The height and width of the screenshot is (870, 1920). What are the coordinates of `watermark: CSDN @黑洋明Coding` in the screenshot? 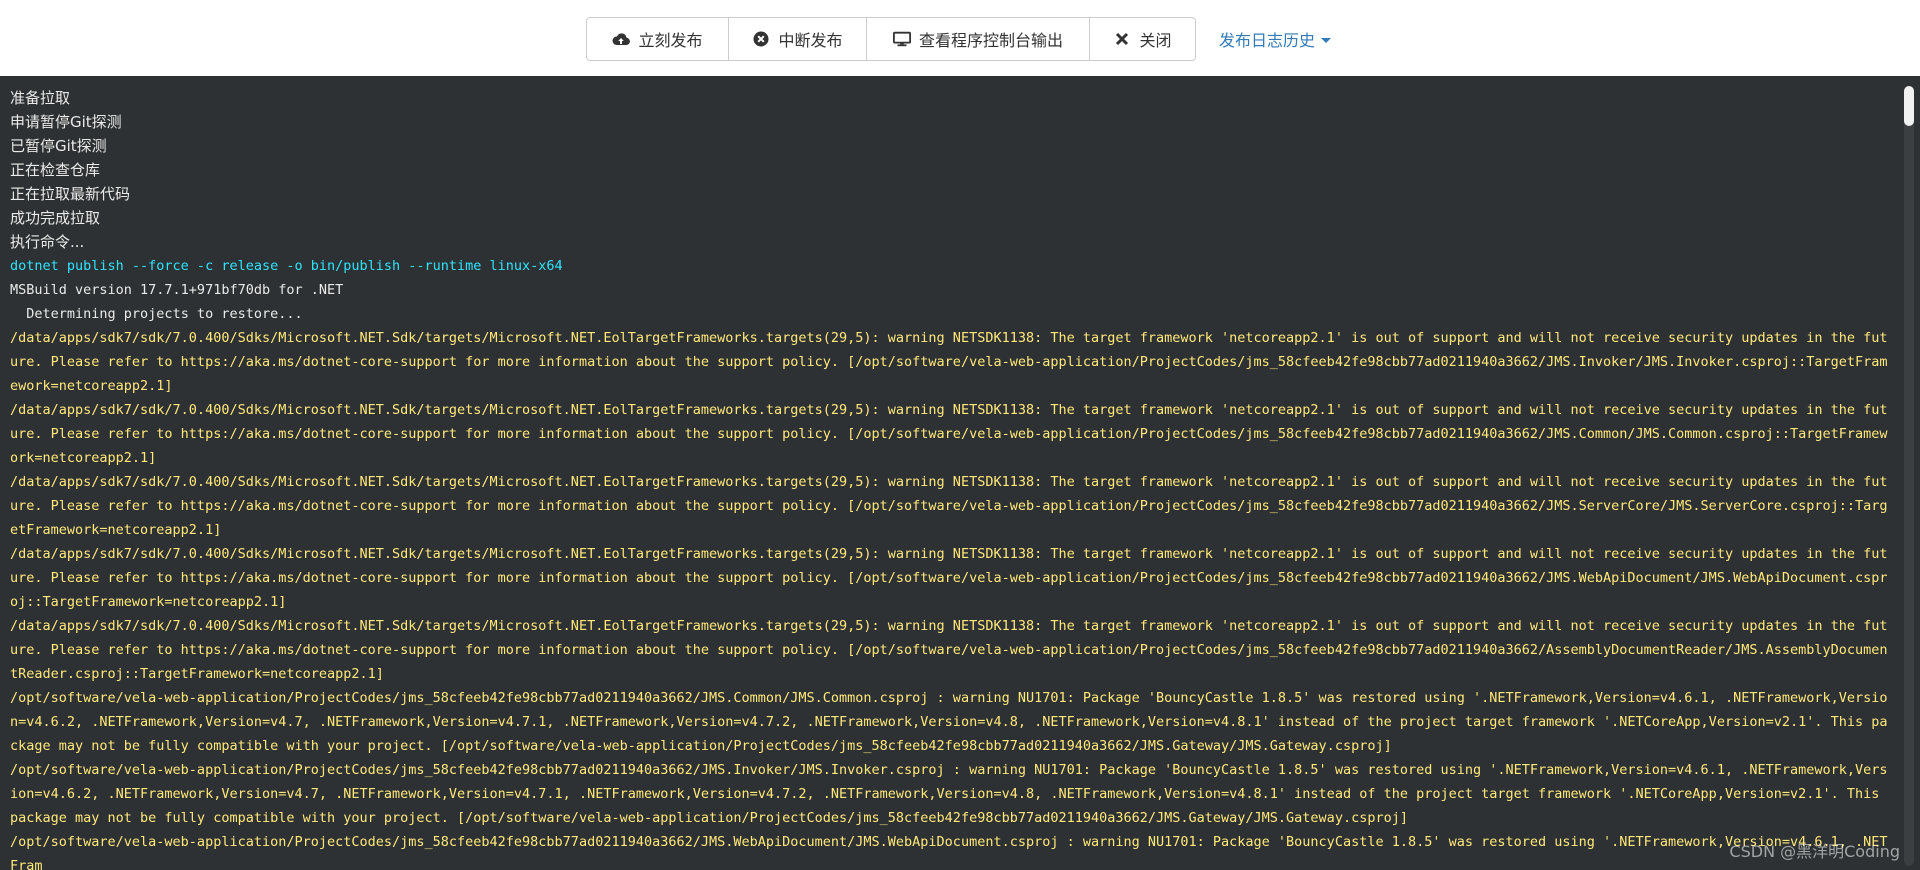 It's located at (1814, 851).